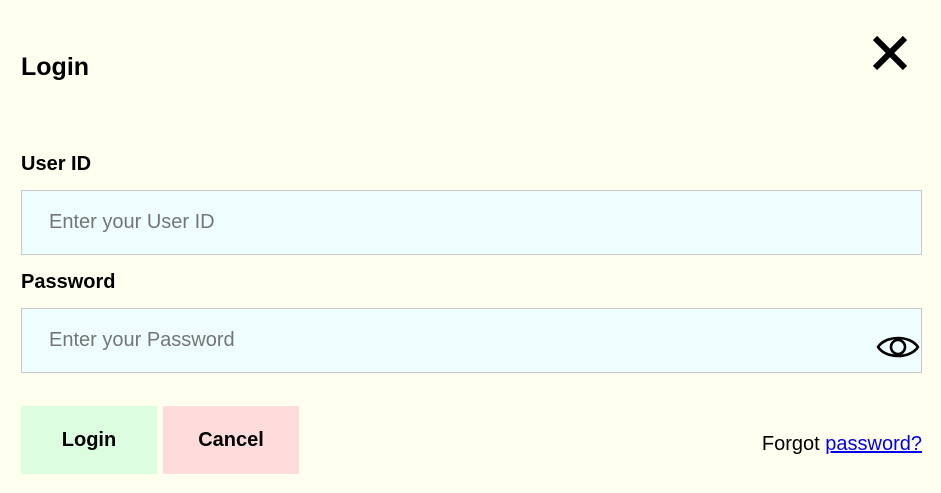 Image resolution: width=941 pixels, height=493 pixels. Describe the element at coordinates (89, 440) in the screenshot. I see `login-button: Login` at that location.